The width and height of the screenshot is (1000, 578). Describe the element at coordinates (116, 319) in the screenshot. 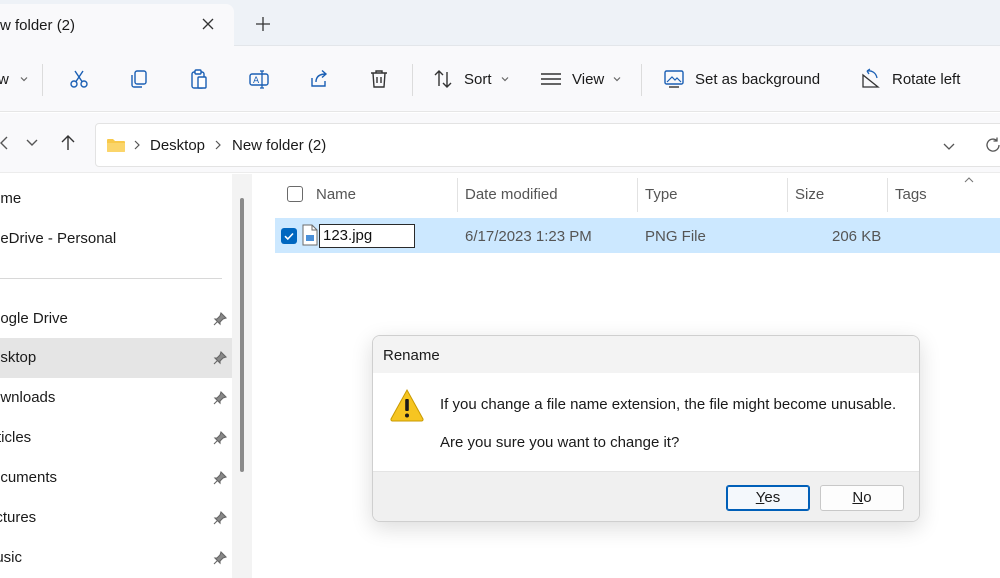

I see `sidebar-item-google-drive: oogle Drive` at that location.